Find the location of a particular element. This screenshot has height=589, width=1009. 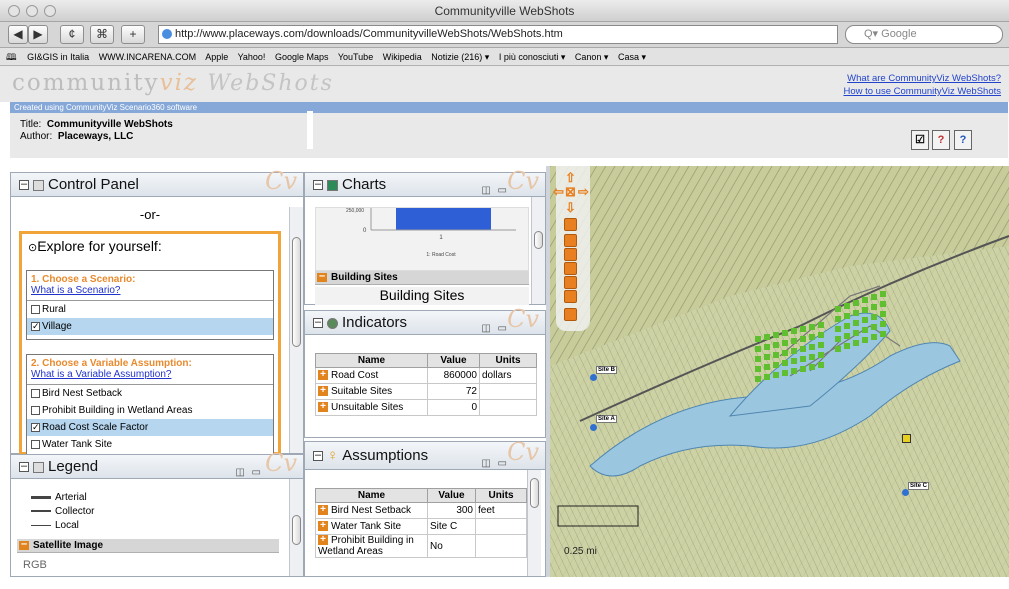

bookmark-item: Notizie (216) ▾ is located at coordinates (460, 57).